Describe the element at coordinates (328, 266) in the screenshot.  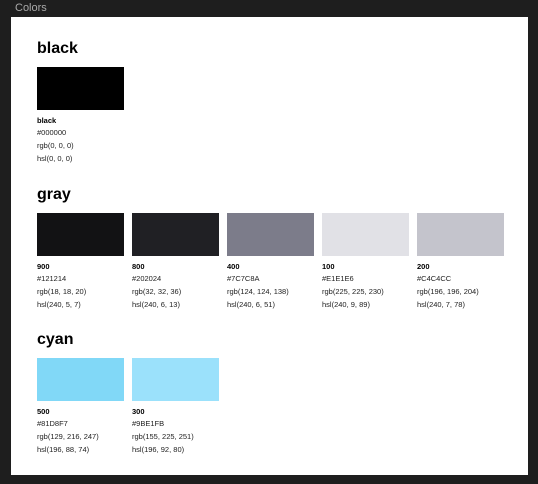
I see `swatch-name: 100` at that location.